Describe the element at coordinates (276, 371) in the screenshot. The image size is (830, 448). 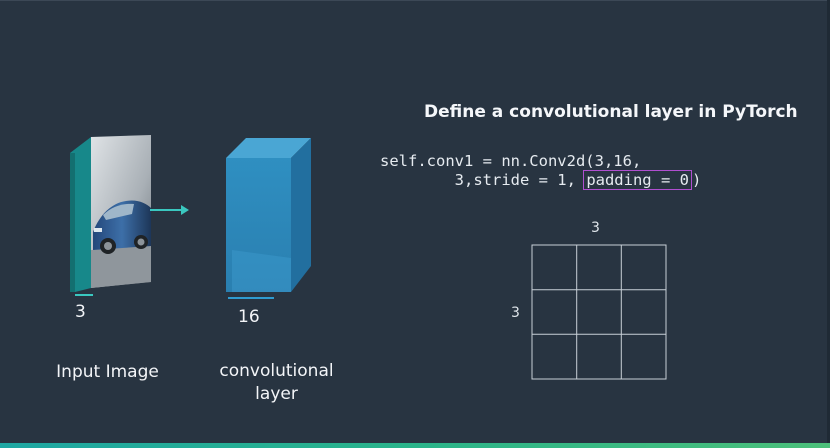
I see `conv-layer-caption-line1: convolutional` at that location.